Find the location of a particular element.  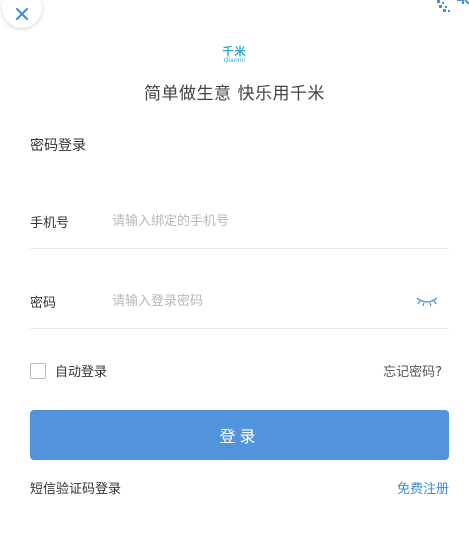

auto-login-option: 自动登录 is located at coordinates (68, 370).